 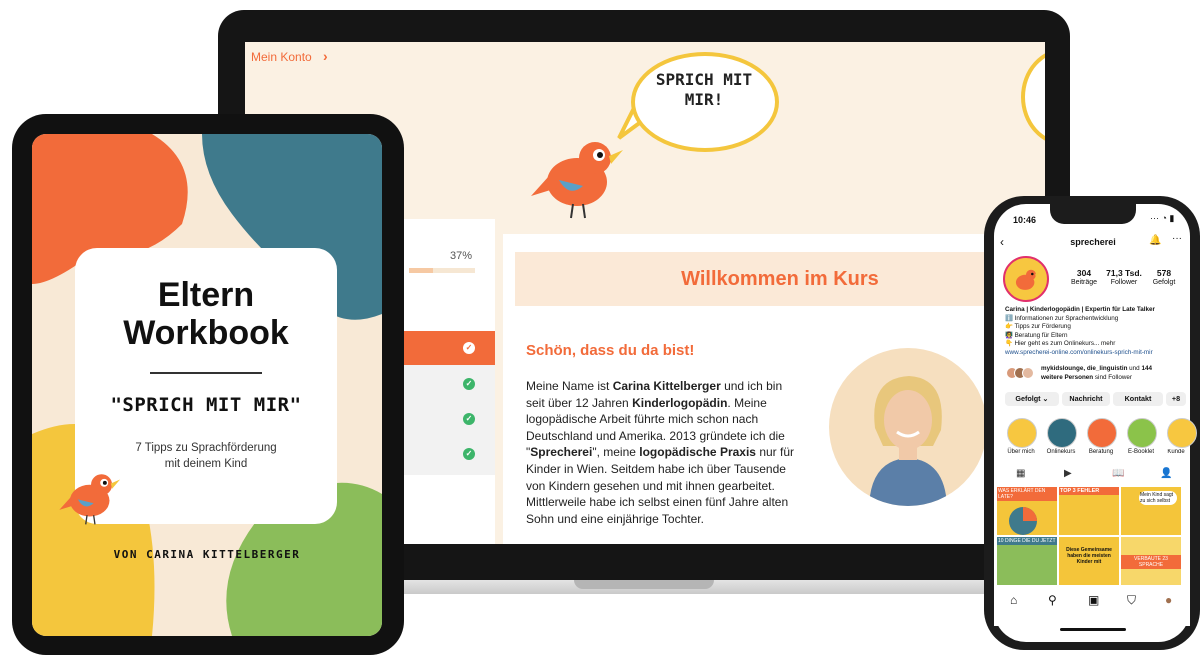 I want to click on home-indicator, so click(x=1093, y=629).